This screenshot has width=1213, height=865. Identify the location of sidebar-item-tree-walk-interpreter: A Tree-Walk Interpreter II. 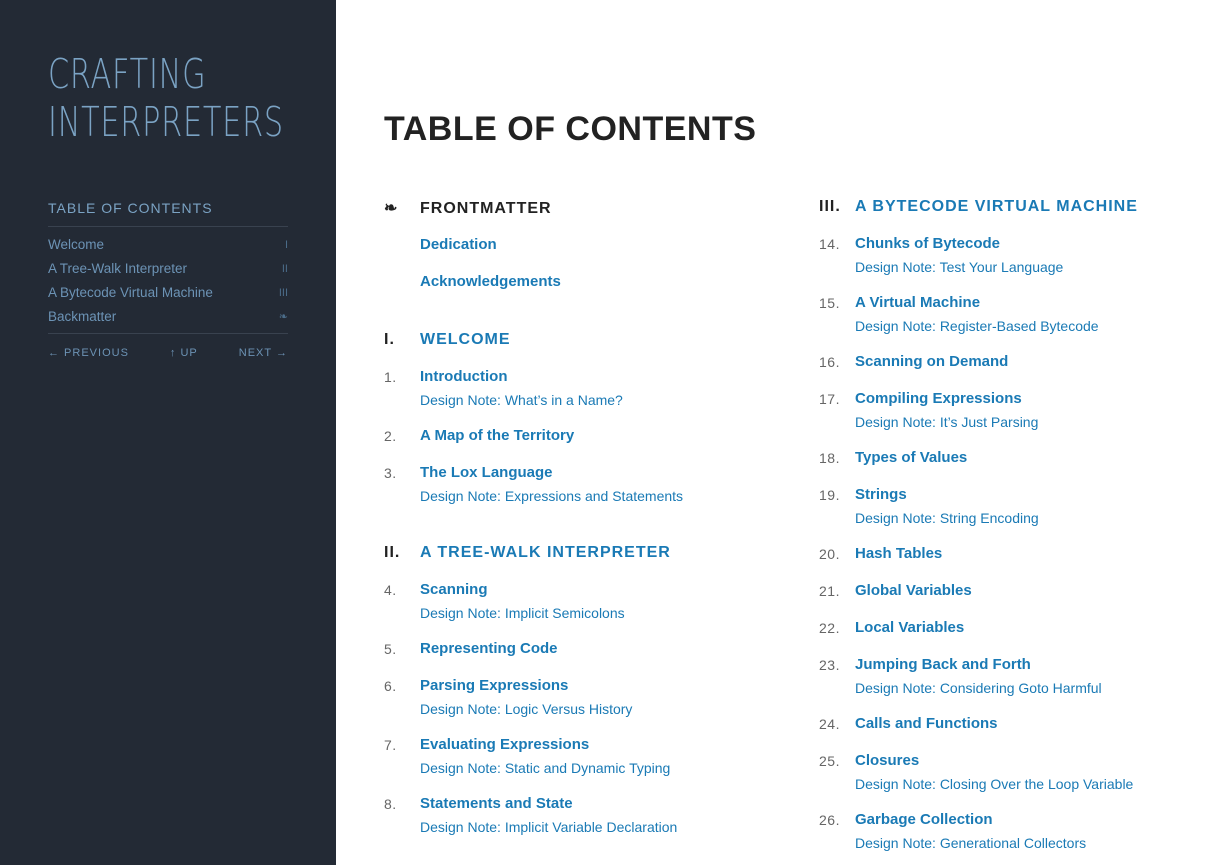
(168, 272).